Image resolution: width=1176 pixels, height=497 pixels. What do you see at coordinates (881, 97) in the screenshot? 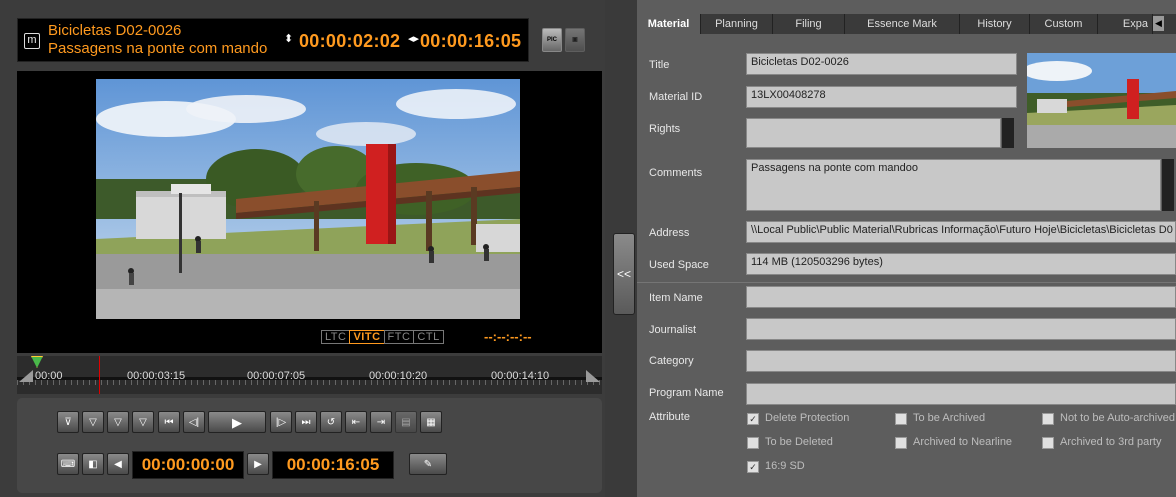
I see `material-id-field: 13LX00408278` at bounding box center [881, 97].